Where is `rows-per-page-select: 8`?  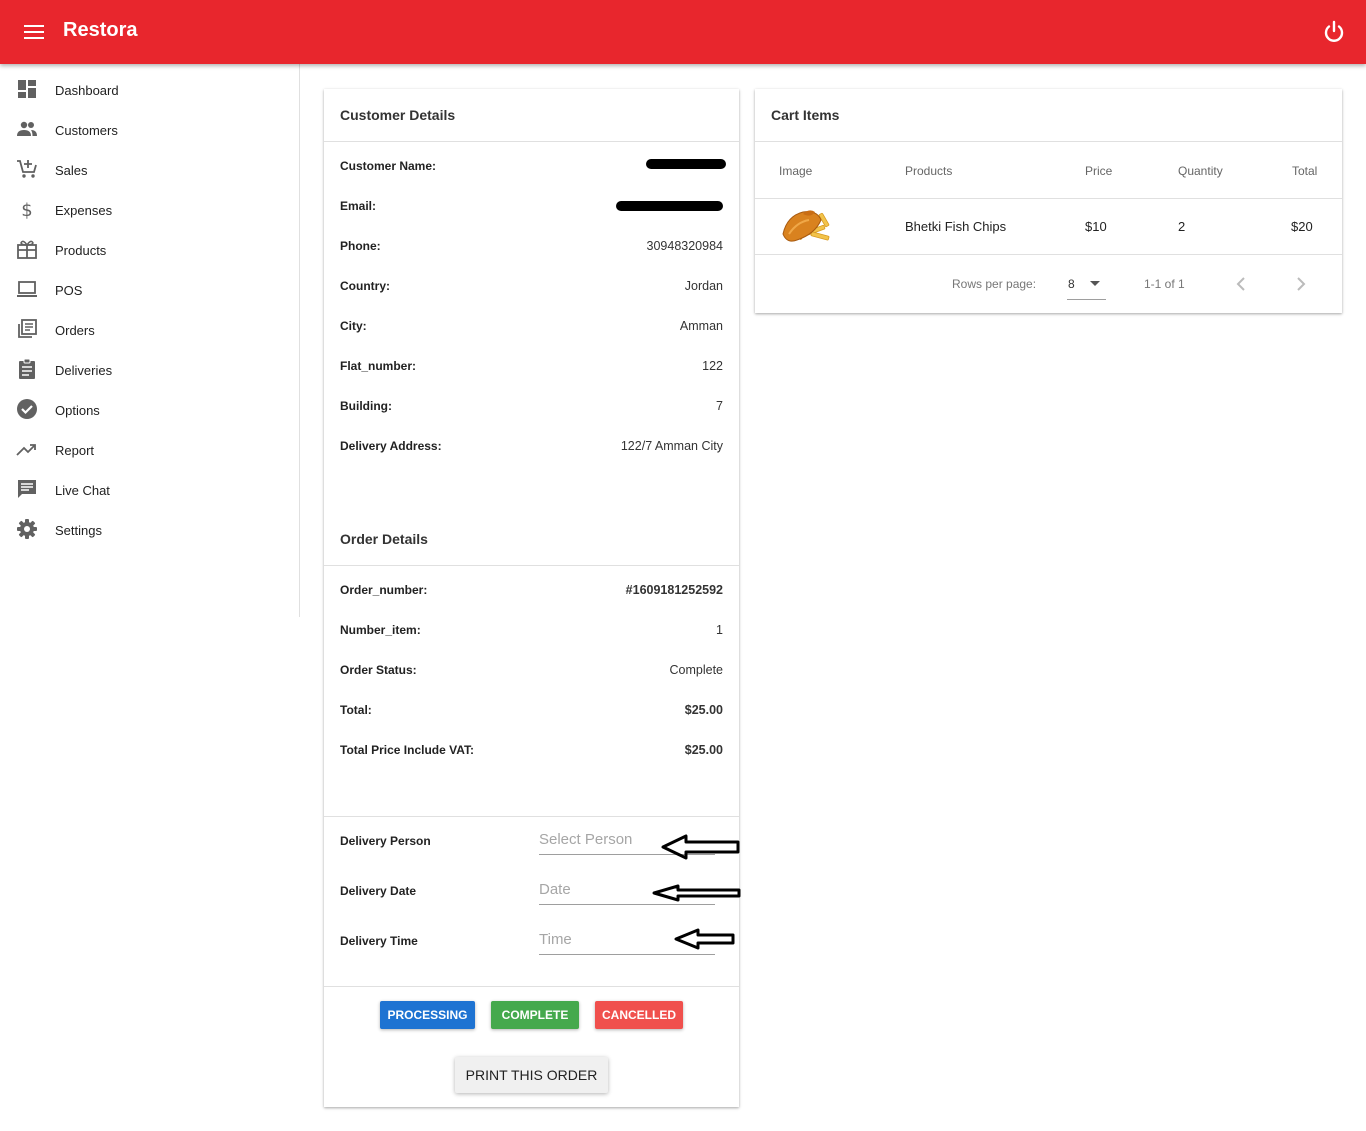 rows-per-page-select: 8 is located at coordinates (1086, 284).